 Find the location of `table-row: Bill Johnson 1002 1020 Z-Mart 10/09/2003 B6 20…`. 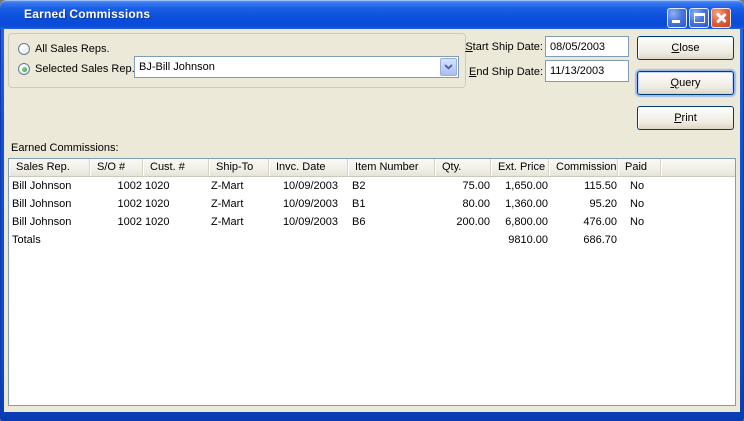

table-row: Bill Johnson 1002 1020 Z-Mart 10/09/2003 B6 20… is located at coordinates (372, 222).